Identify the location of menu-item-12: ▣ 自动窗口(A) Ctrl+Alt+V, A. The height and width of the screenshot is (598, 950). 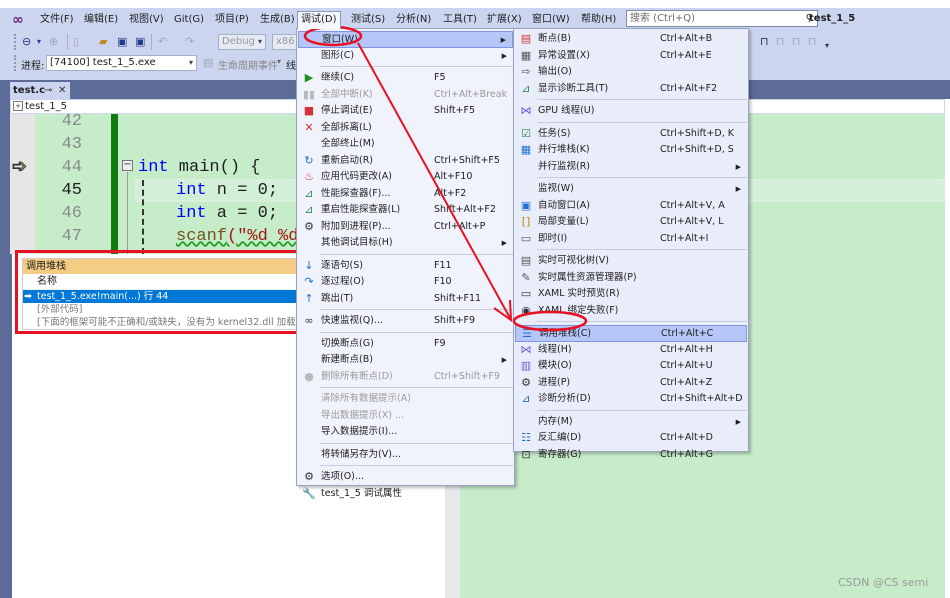
(631, 206).